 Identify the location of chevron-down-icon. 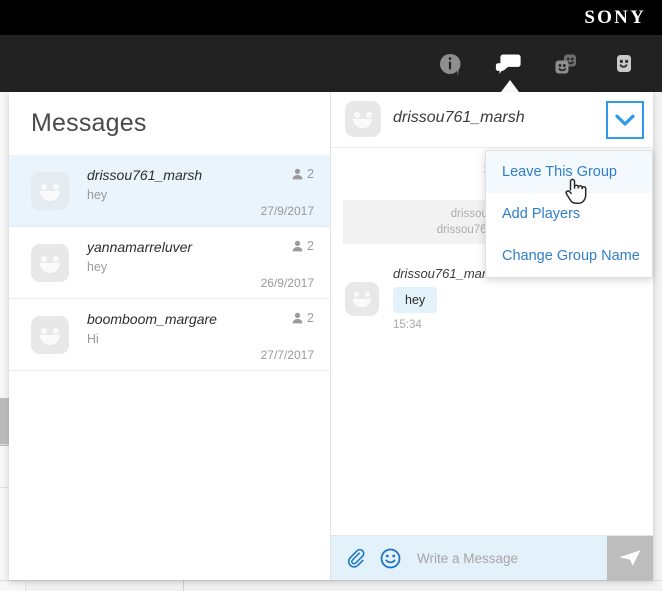
(625, 120).